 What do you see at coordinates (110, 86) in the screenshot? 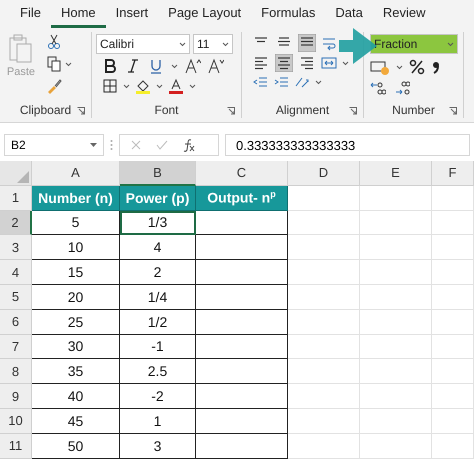
I see `borders-icon` at bounding box center [110, 86].